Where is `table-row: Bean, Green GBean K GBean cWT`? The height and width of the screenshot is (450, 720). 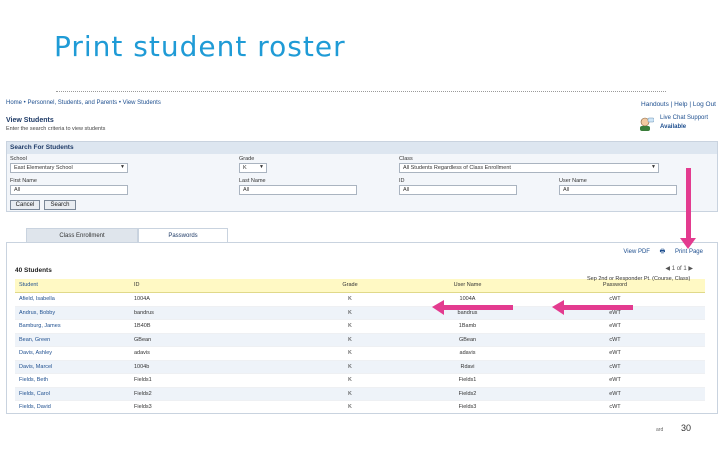
table-row: Bean, Green GBean K GBean cWT is located at coordinates (360, 340).